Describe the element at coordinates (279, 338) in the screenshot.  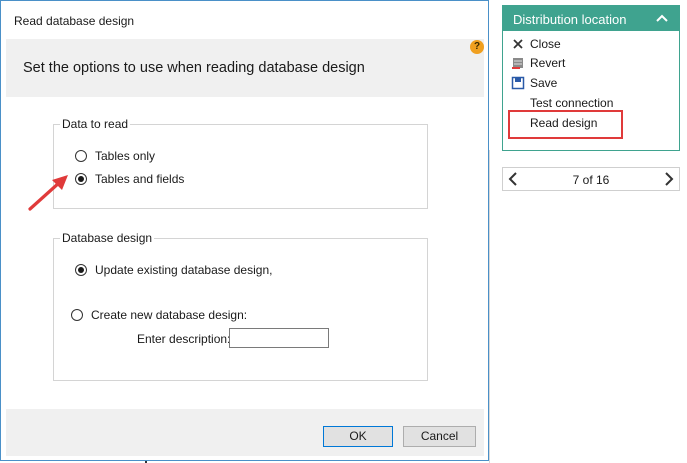
I see `description-input` at that location.